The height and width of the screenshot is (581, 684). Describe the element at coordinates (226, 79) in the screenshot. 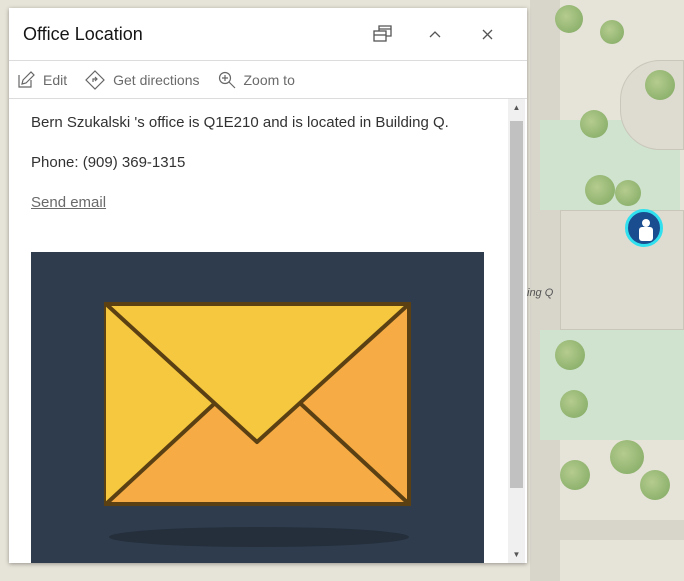

I see `zoom-in-icon` at that location.